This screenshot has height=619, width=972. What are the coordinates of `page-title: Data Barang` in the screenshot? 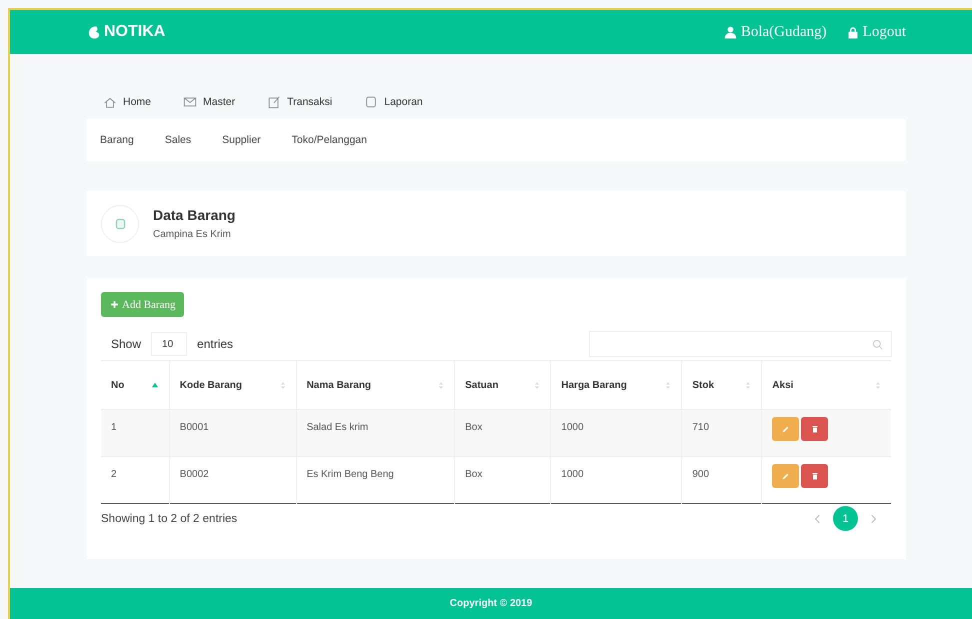 It's located at (194, 215).